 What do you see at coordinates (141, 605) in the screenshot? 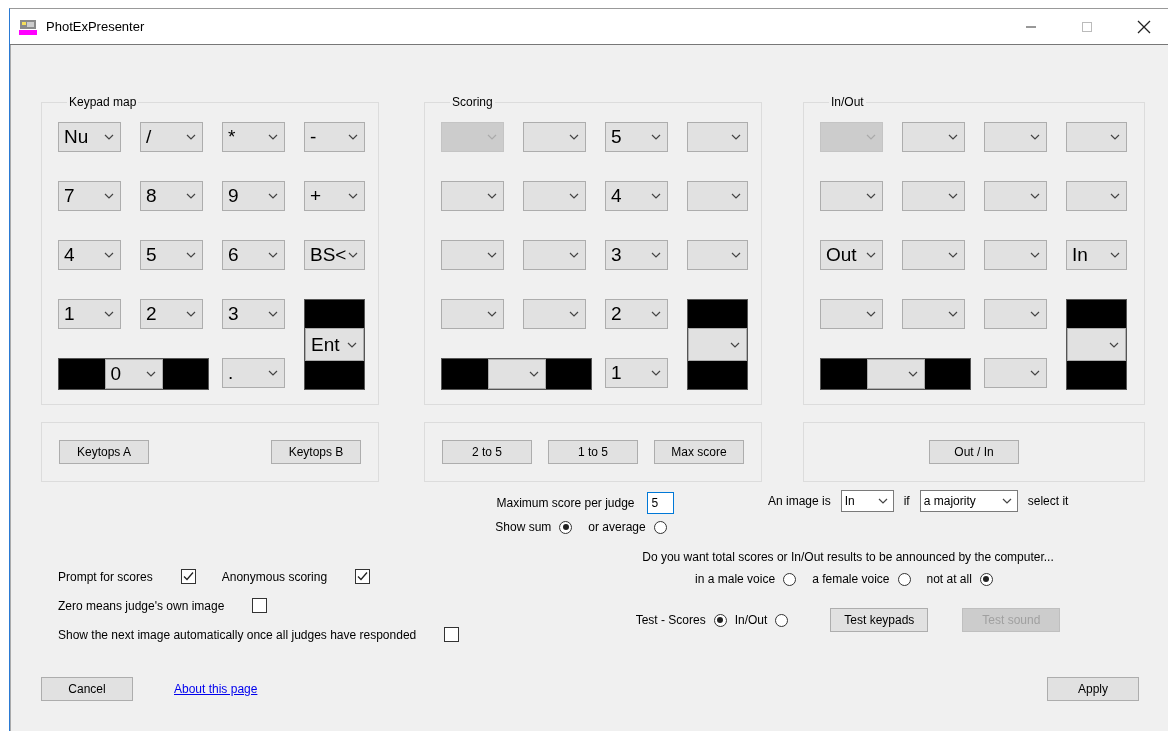
I see `checkbox-label: Zero means judge's own image` at bounding box center [141, 605].